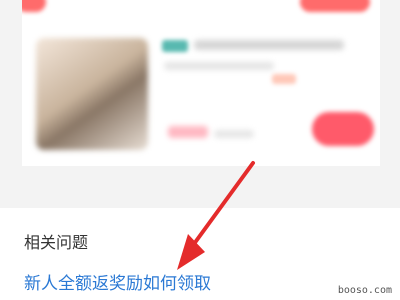 This screenshot has height=300, width=400. Describe the element at coordinates (34, 6) in the screenshot. I see `blurred-top-button-left` at that location.